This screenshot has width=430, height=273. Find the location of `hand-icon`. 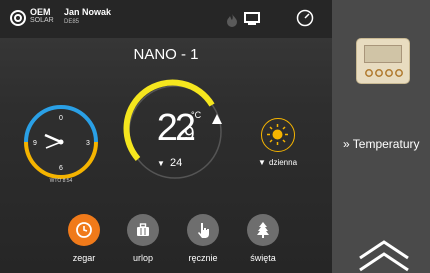

hand-icon is located at coordinates (203, 230).